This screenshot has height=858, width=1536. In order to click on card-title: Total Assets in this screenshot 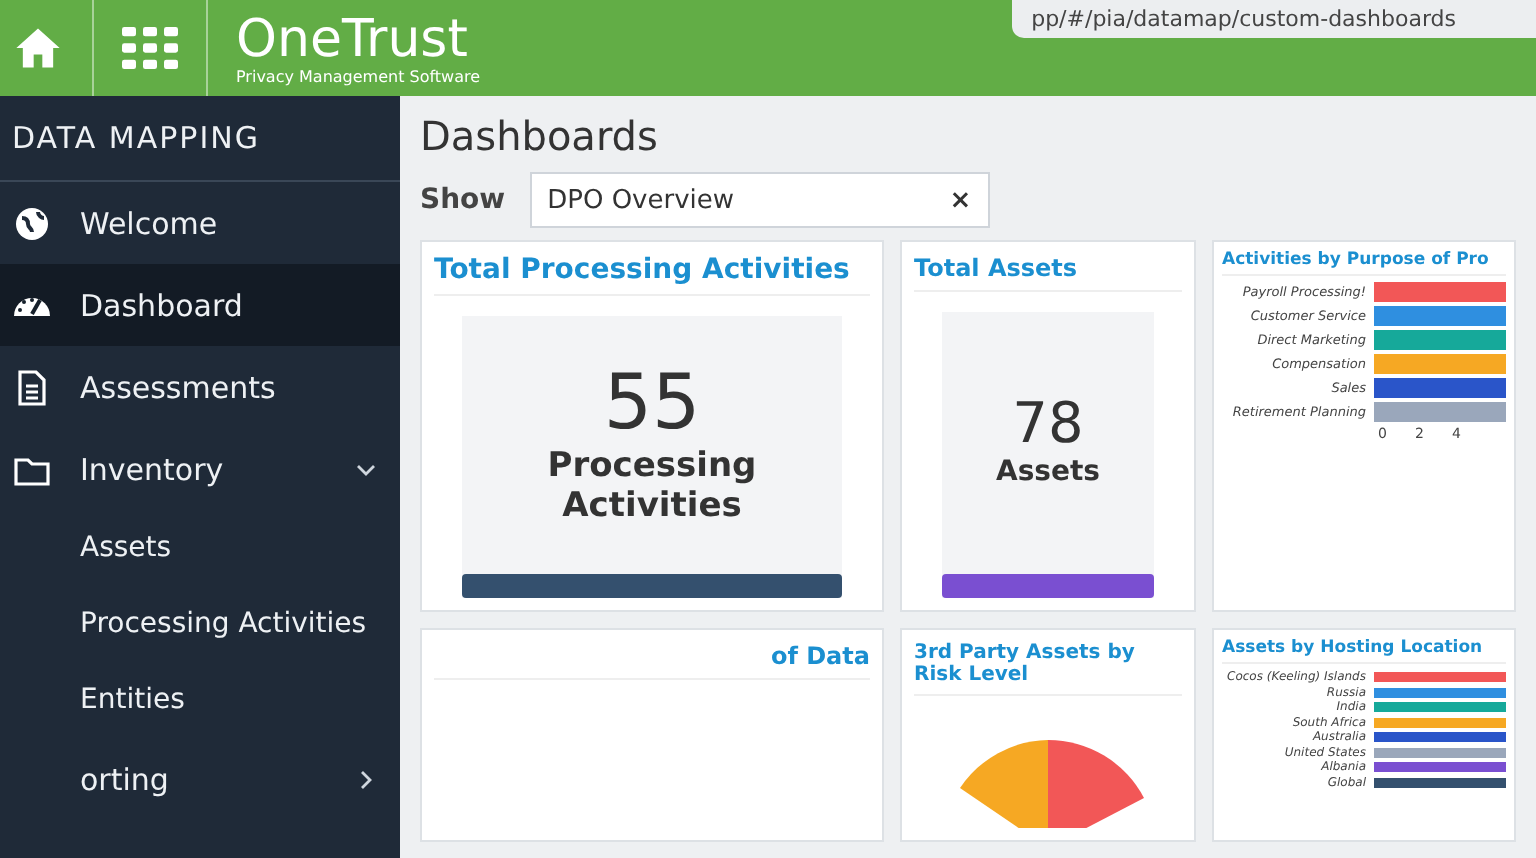, I will do `click(1048, 273)`.